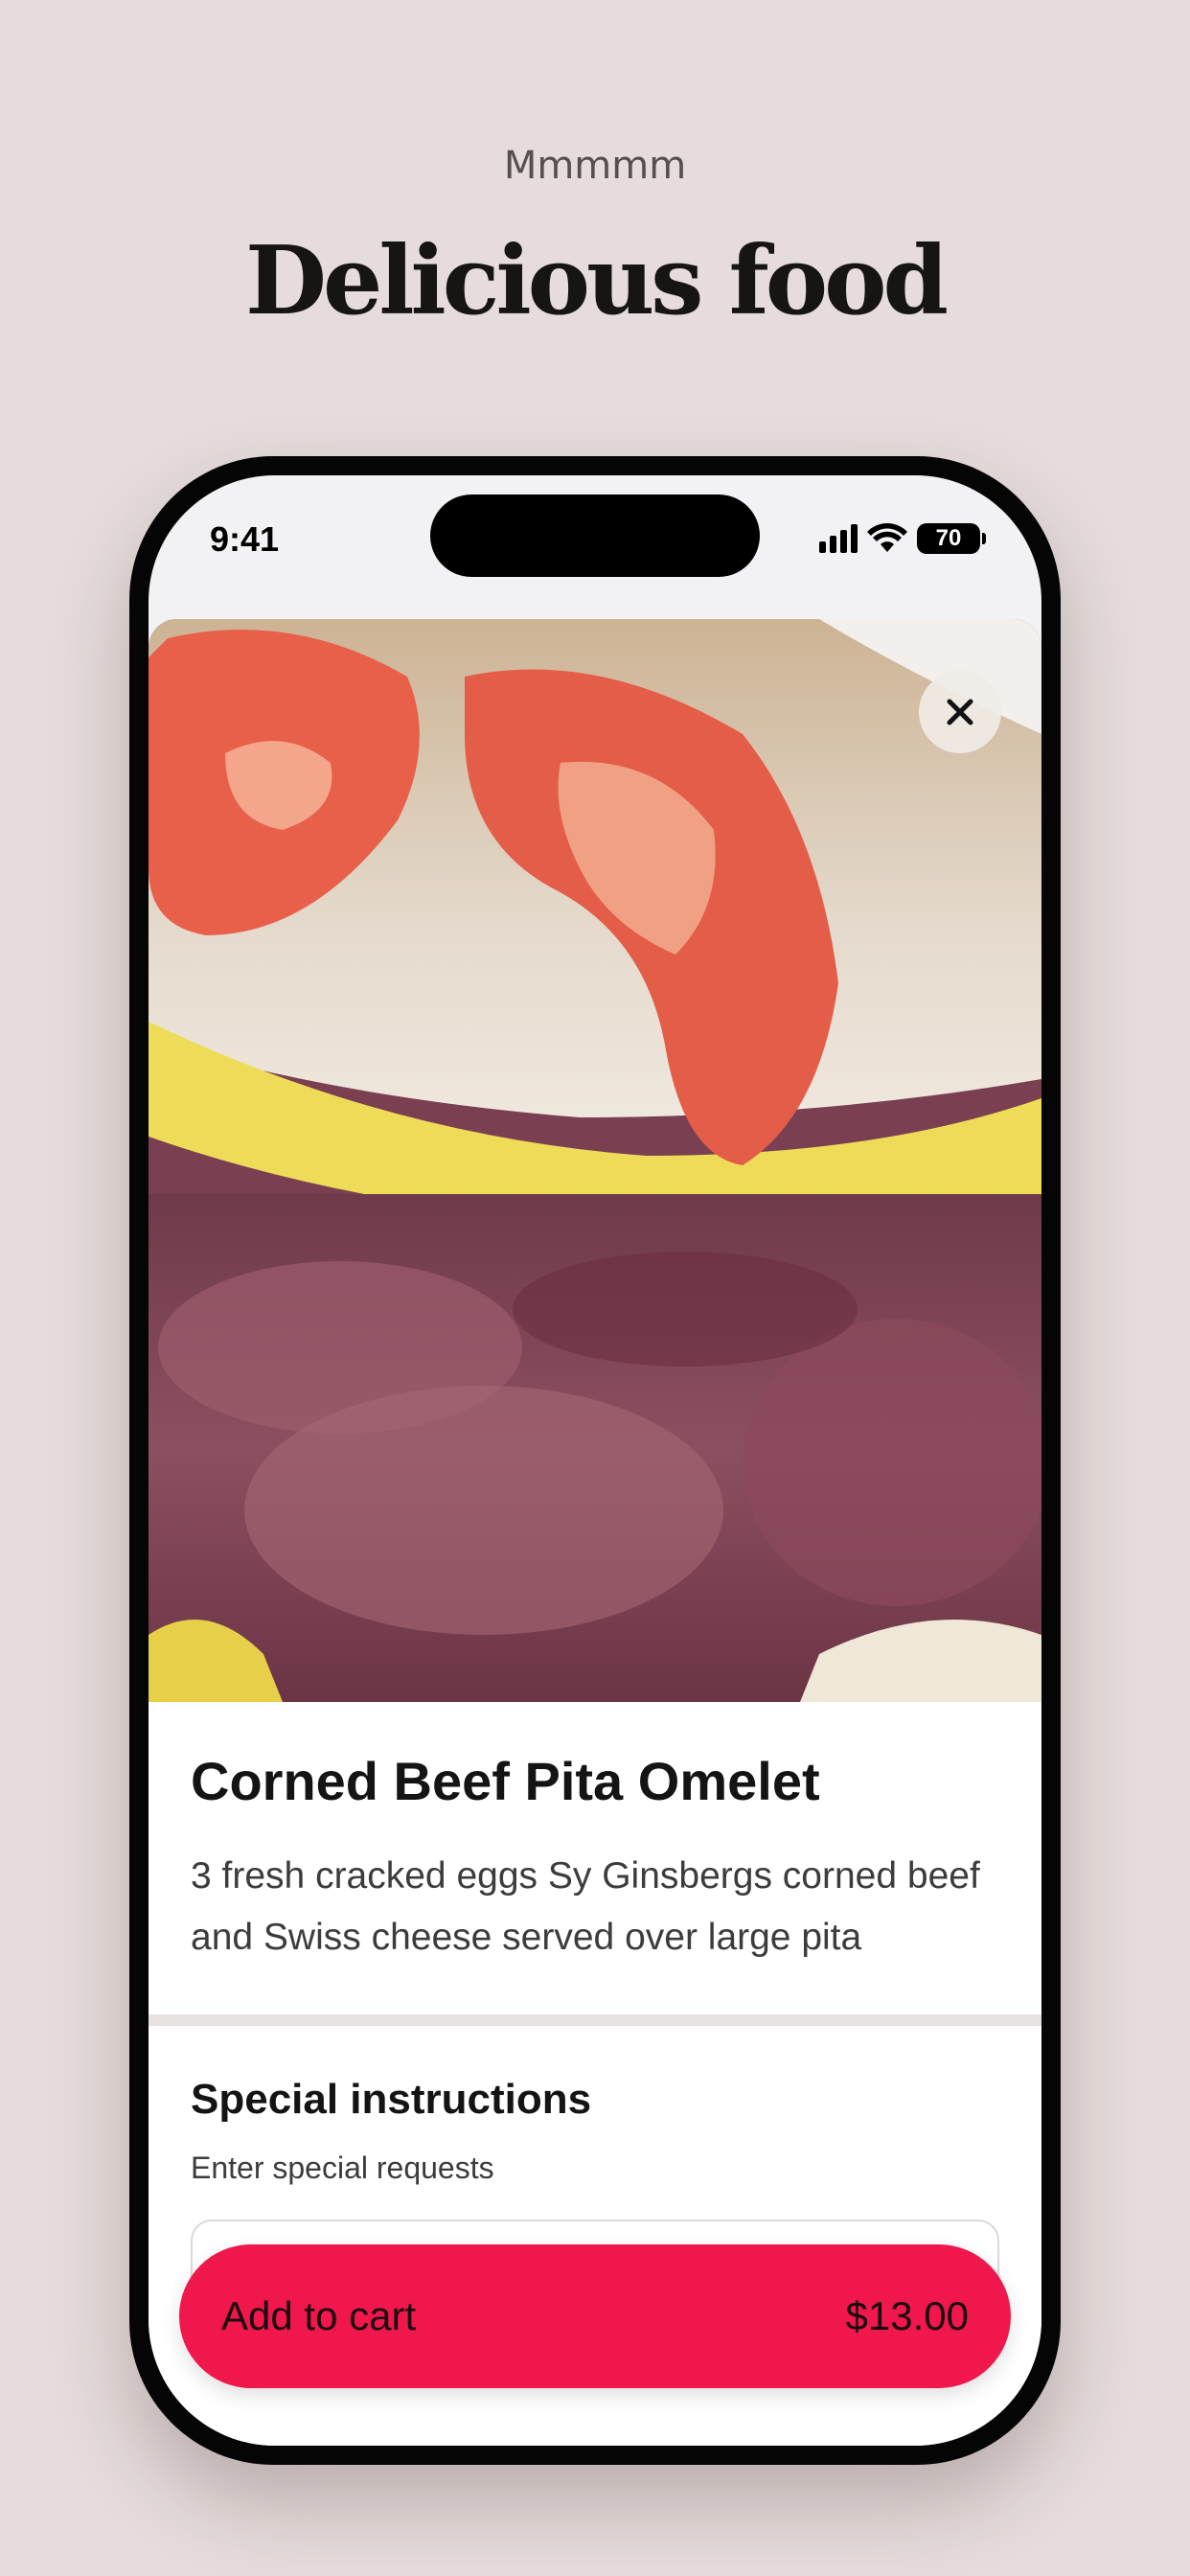 This screenshot has height=2576, width=1190. I want to click on status-icons: 70, so click(903, 538).